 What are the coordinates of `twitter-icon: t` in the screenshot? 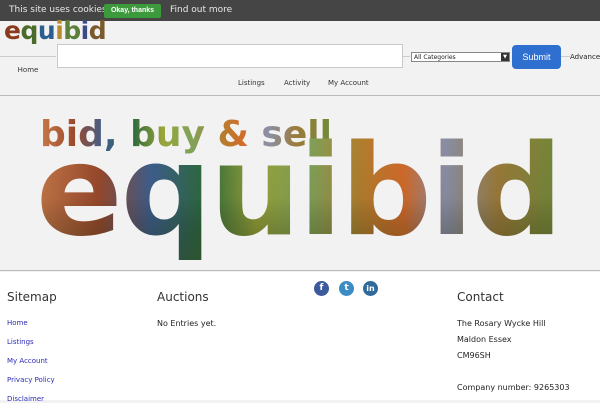 It's located at (346, 288).